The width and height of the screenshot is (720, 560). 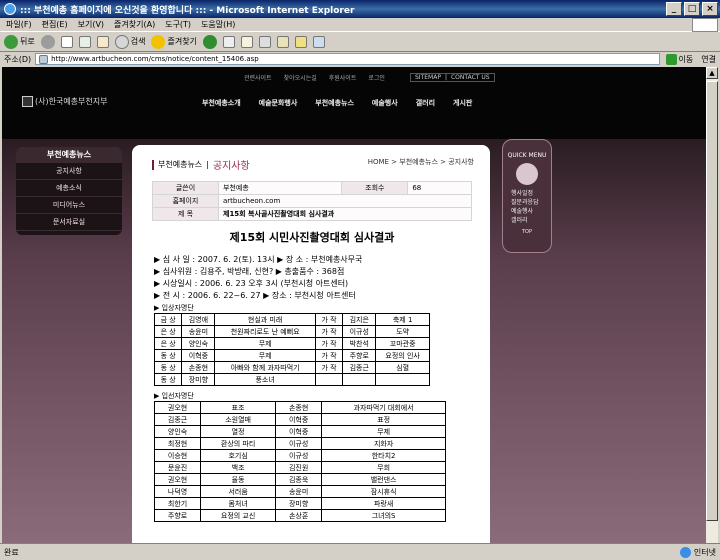 I want to click on status-bar: 완료 인터넷, so click(x=360, y=551).